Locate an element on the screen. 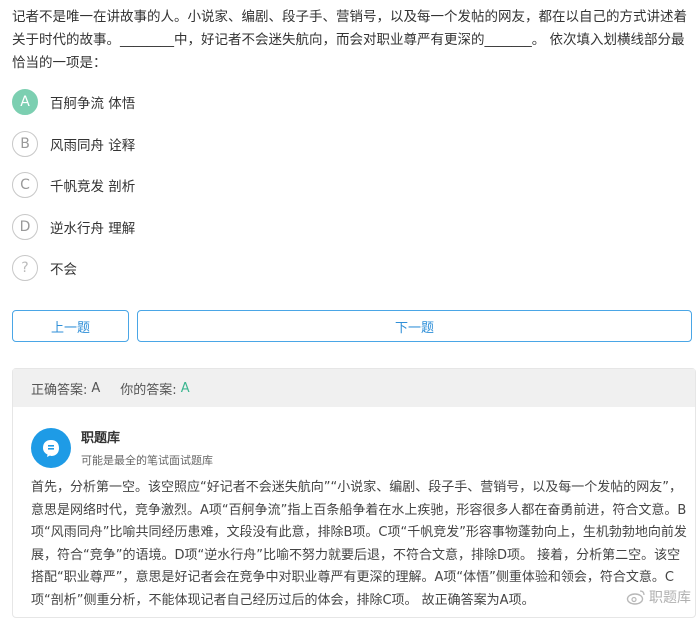 This screenshot has width=699, height=618. option-unknown-label: 不会 is located at coordinates (63, 270).